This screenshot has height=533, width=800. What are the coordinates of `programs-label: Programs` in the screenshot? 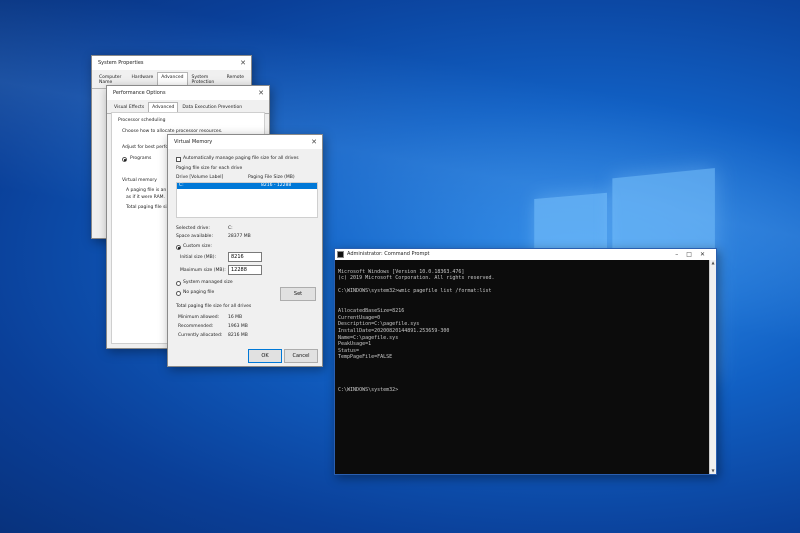 It's located at (141, 158).